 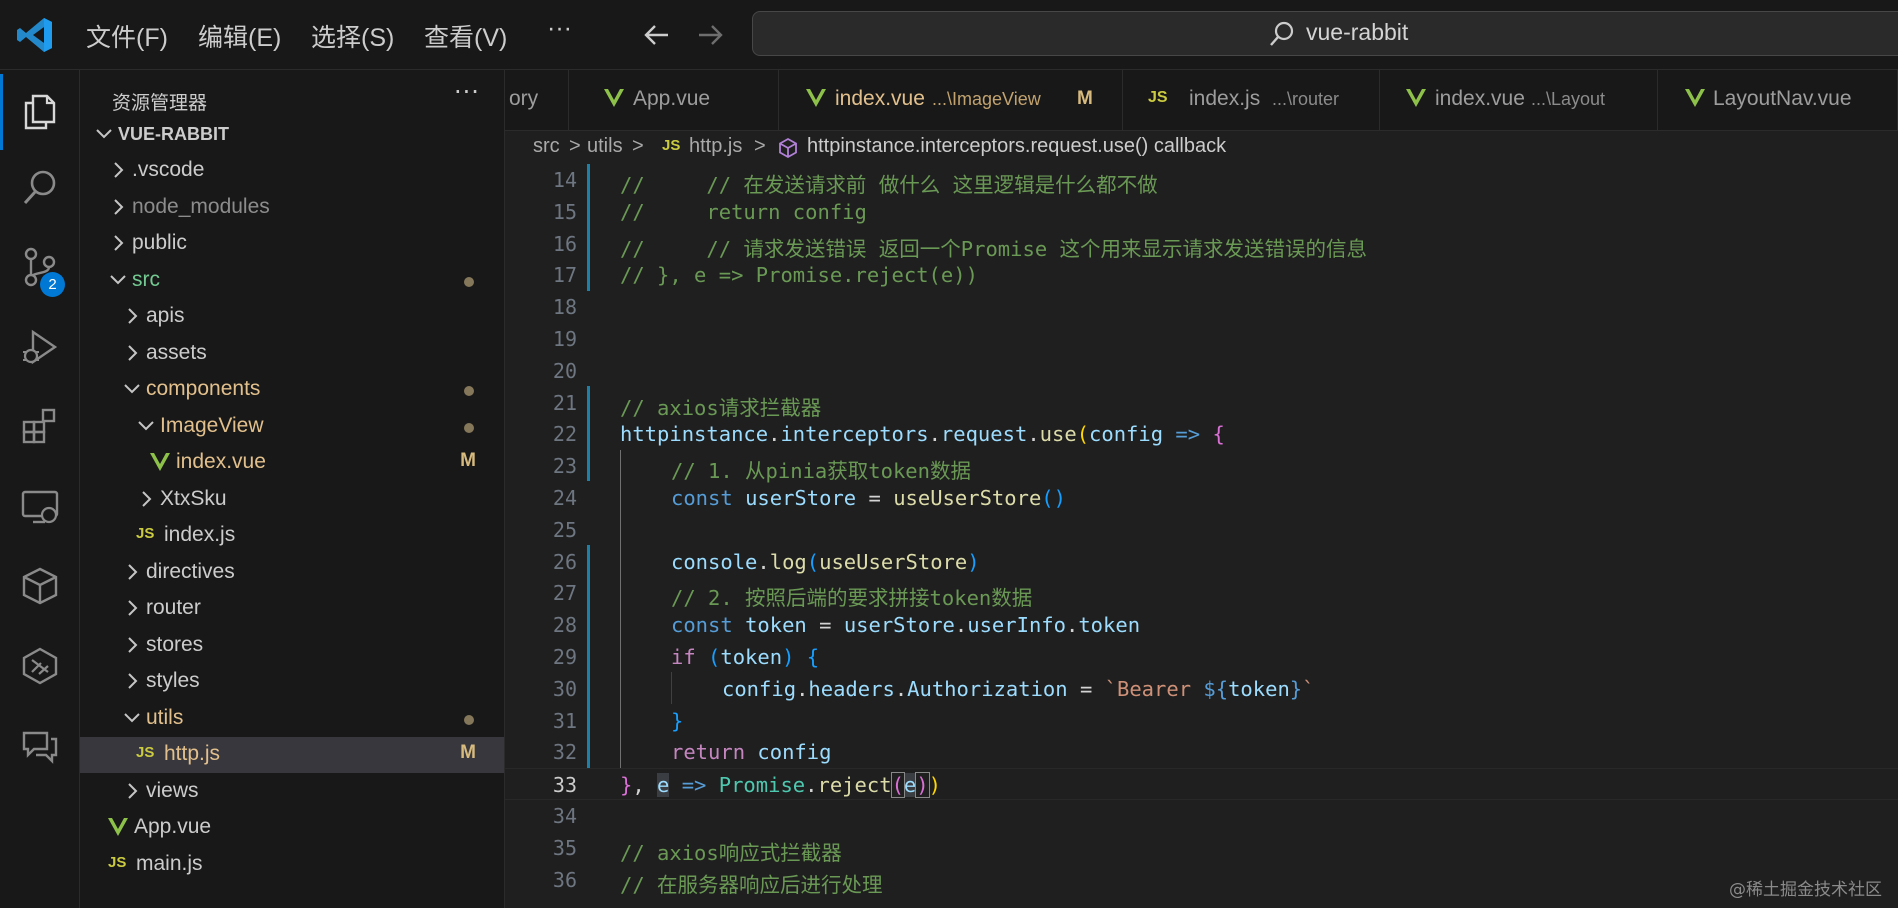 I want to click on extensions-icon, so click(x=40, y=426).